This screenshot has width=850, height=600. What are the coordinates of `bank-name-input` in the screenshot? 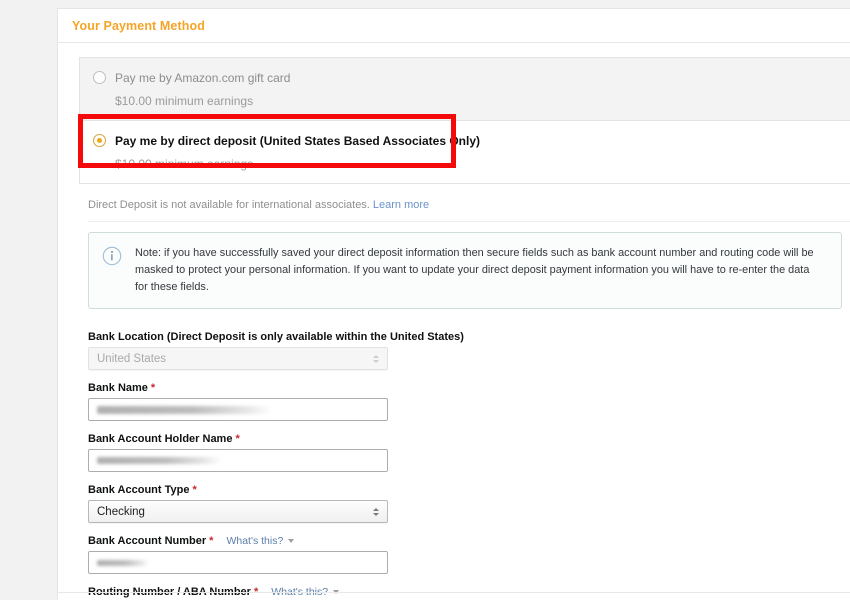 It's located at (238, 409).